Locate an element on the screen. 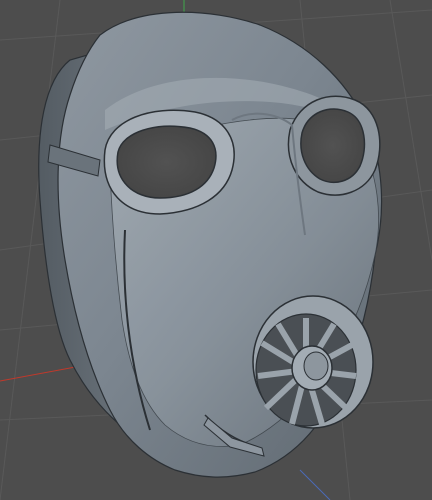  right-eye-hole is located at coordinates (333, 145).